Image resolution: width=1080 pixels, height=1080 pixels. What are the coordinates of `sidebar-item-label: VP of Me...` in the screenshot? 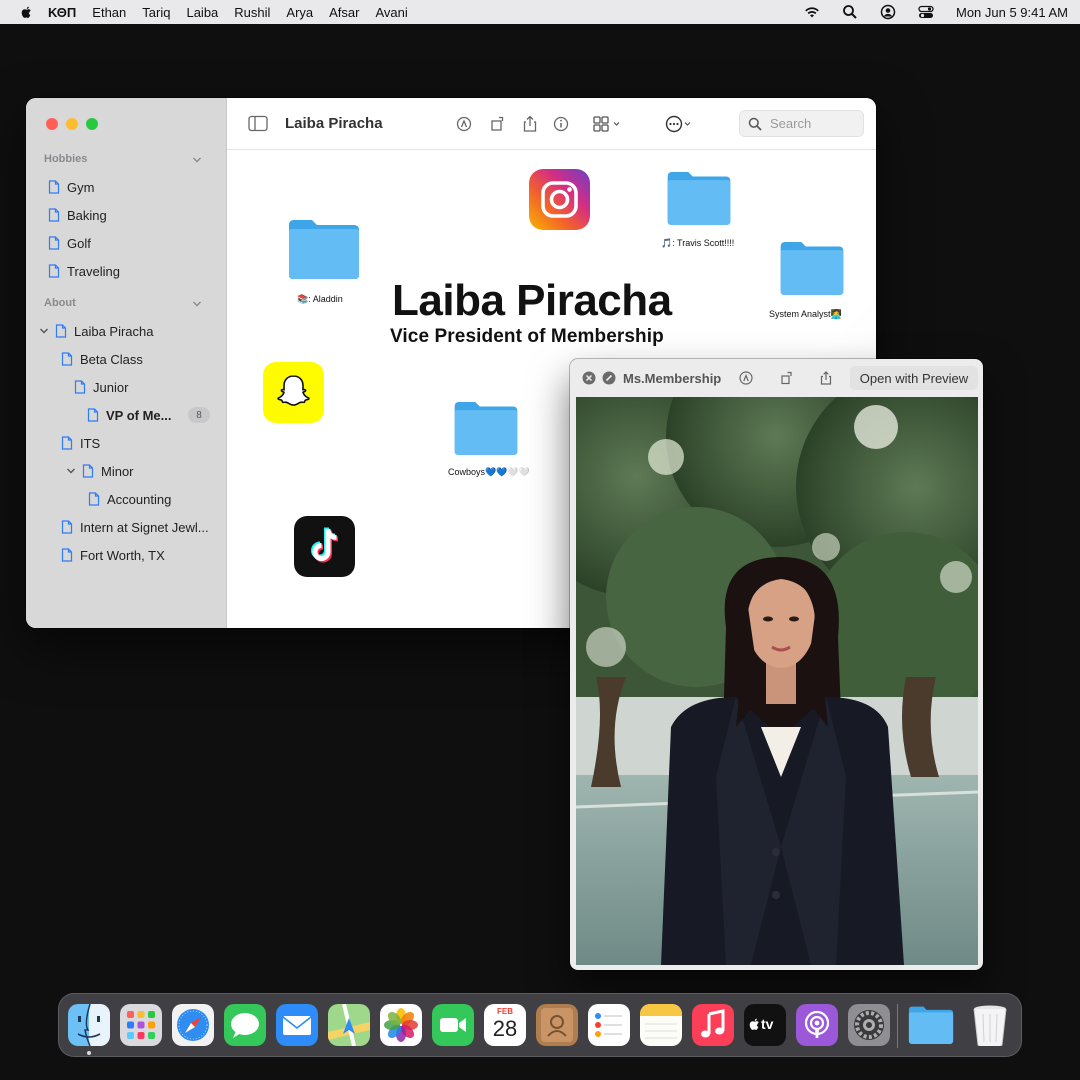 It's located at (139, 415).